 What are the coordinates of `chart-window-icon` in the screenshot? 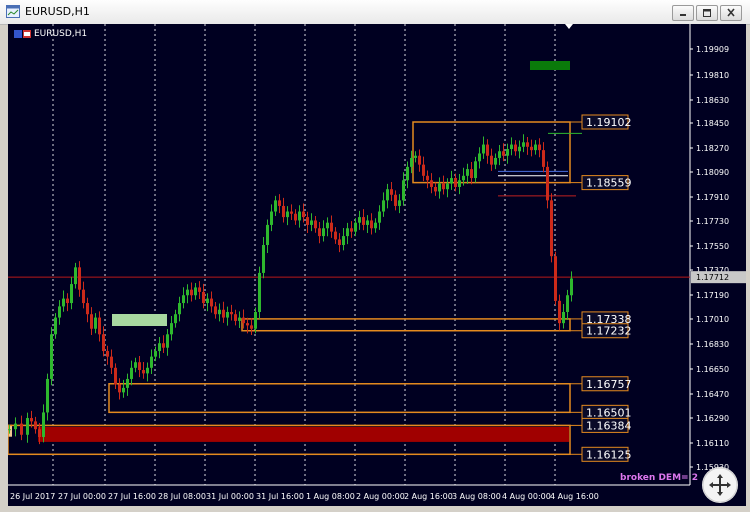 It's located at (13, 11).